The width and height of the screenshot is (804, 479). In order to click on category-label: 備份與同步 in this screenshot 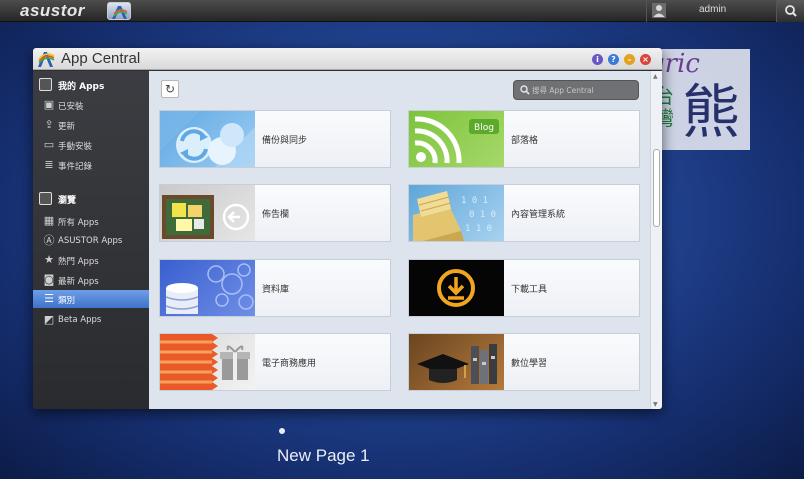, I will do `click(285, 141)`.